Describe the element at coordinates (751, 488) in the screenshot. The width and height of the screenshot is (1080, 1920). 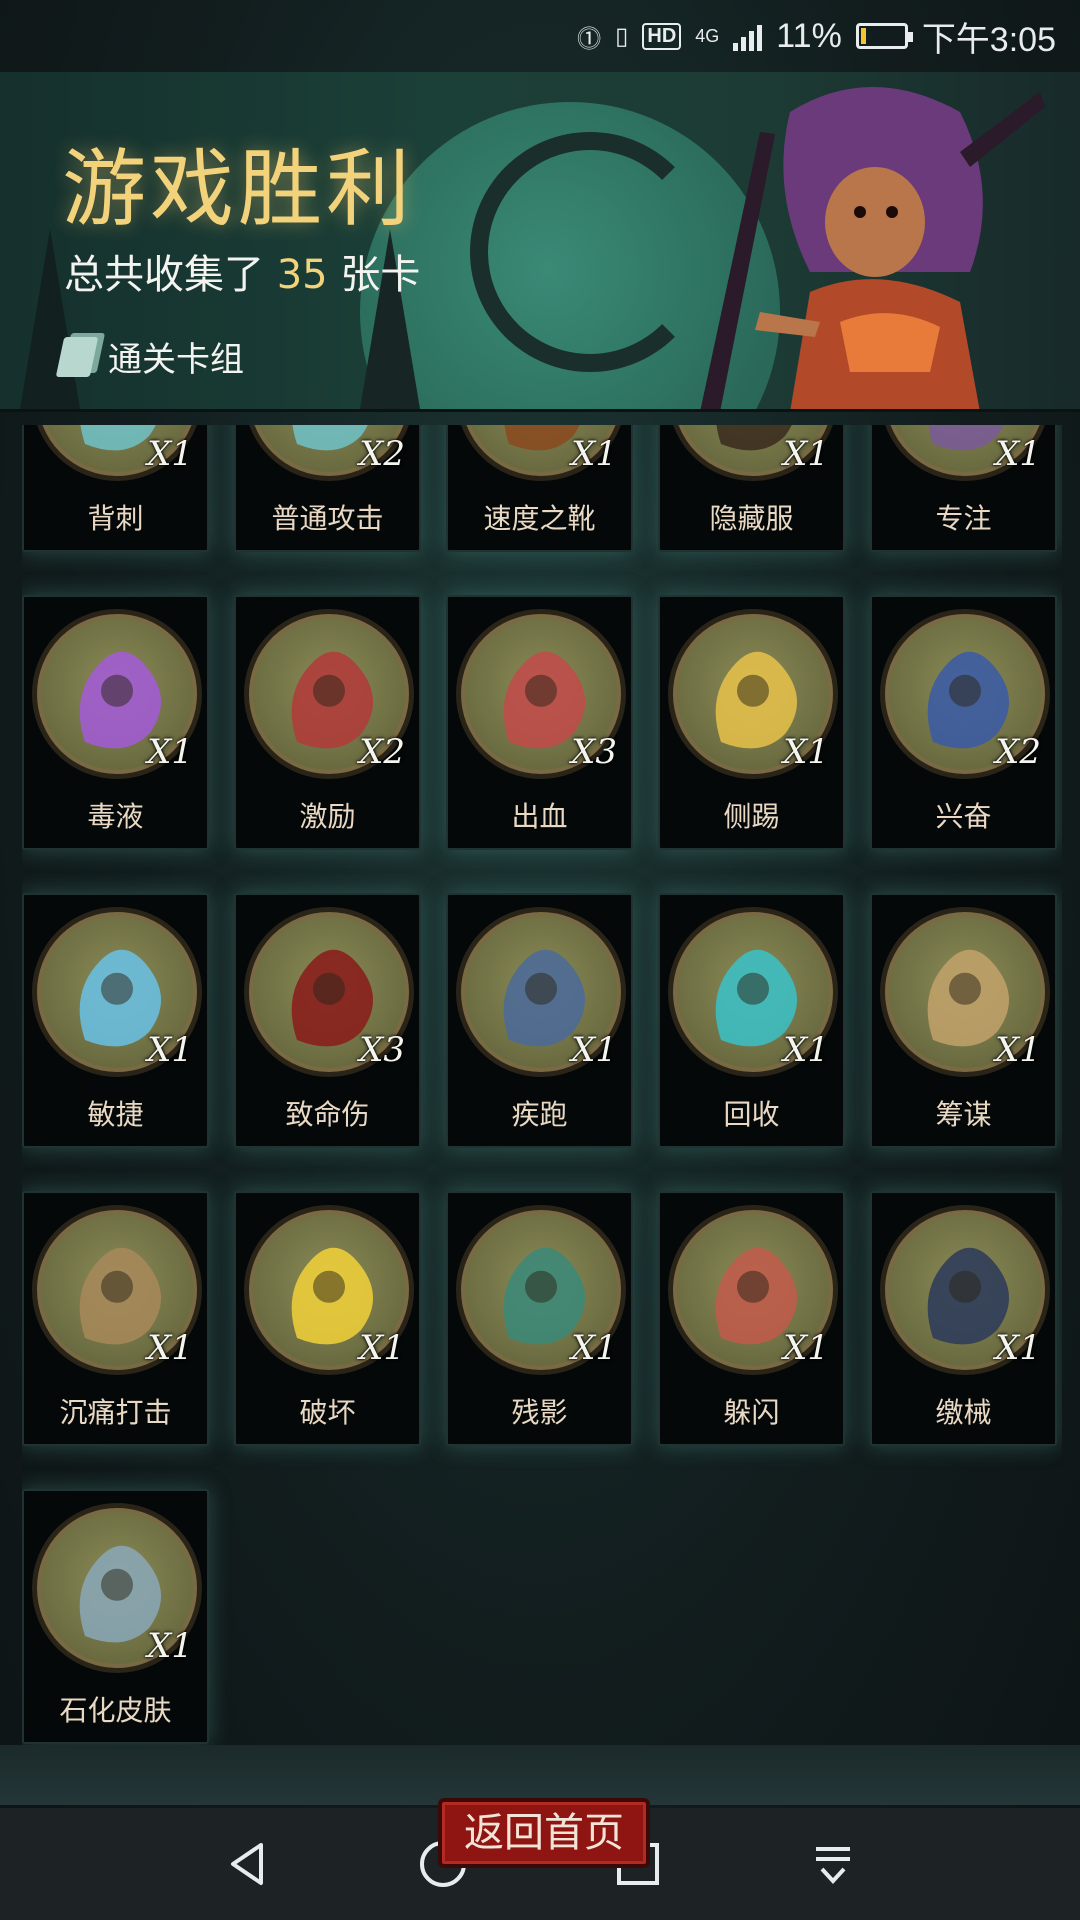
I see `card-item: X1 隐藏服` at that location.